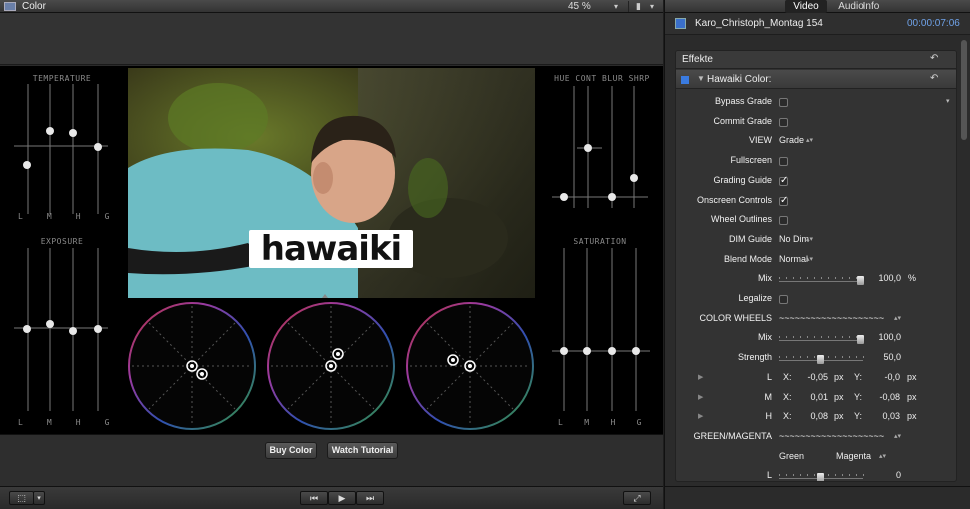 This screenshot has width=970, height=509. I want to click on reset-effects-icon: ↶, so click(934, 58).